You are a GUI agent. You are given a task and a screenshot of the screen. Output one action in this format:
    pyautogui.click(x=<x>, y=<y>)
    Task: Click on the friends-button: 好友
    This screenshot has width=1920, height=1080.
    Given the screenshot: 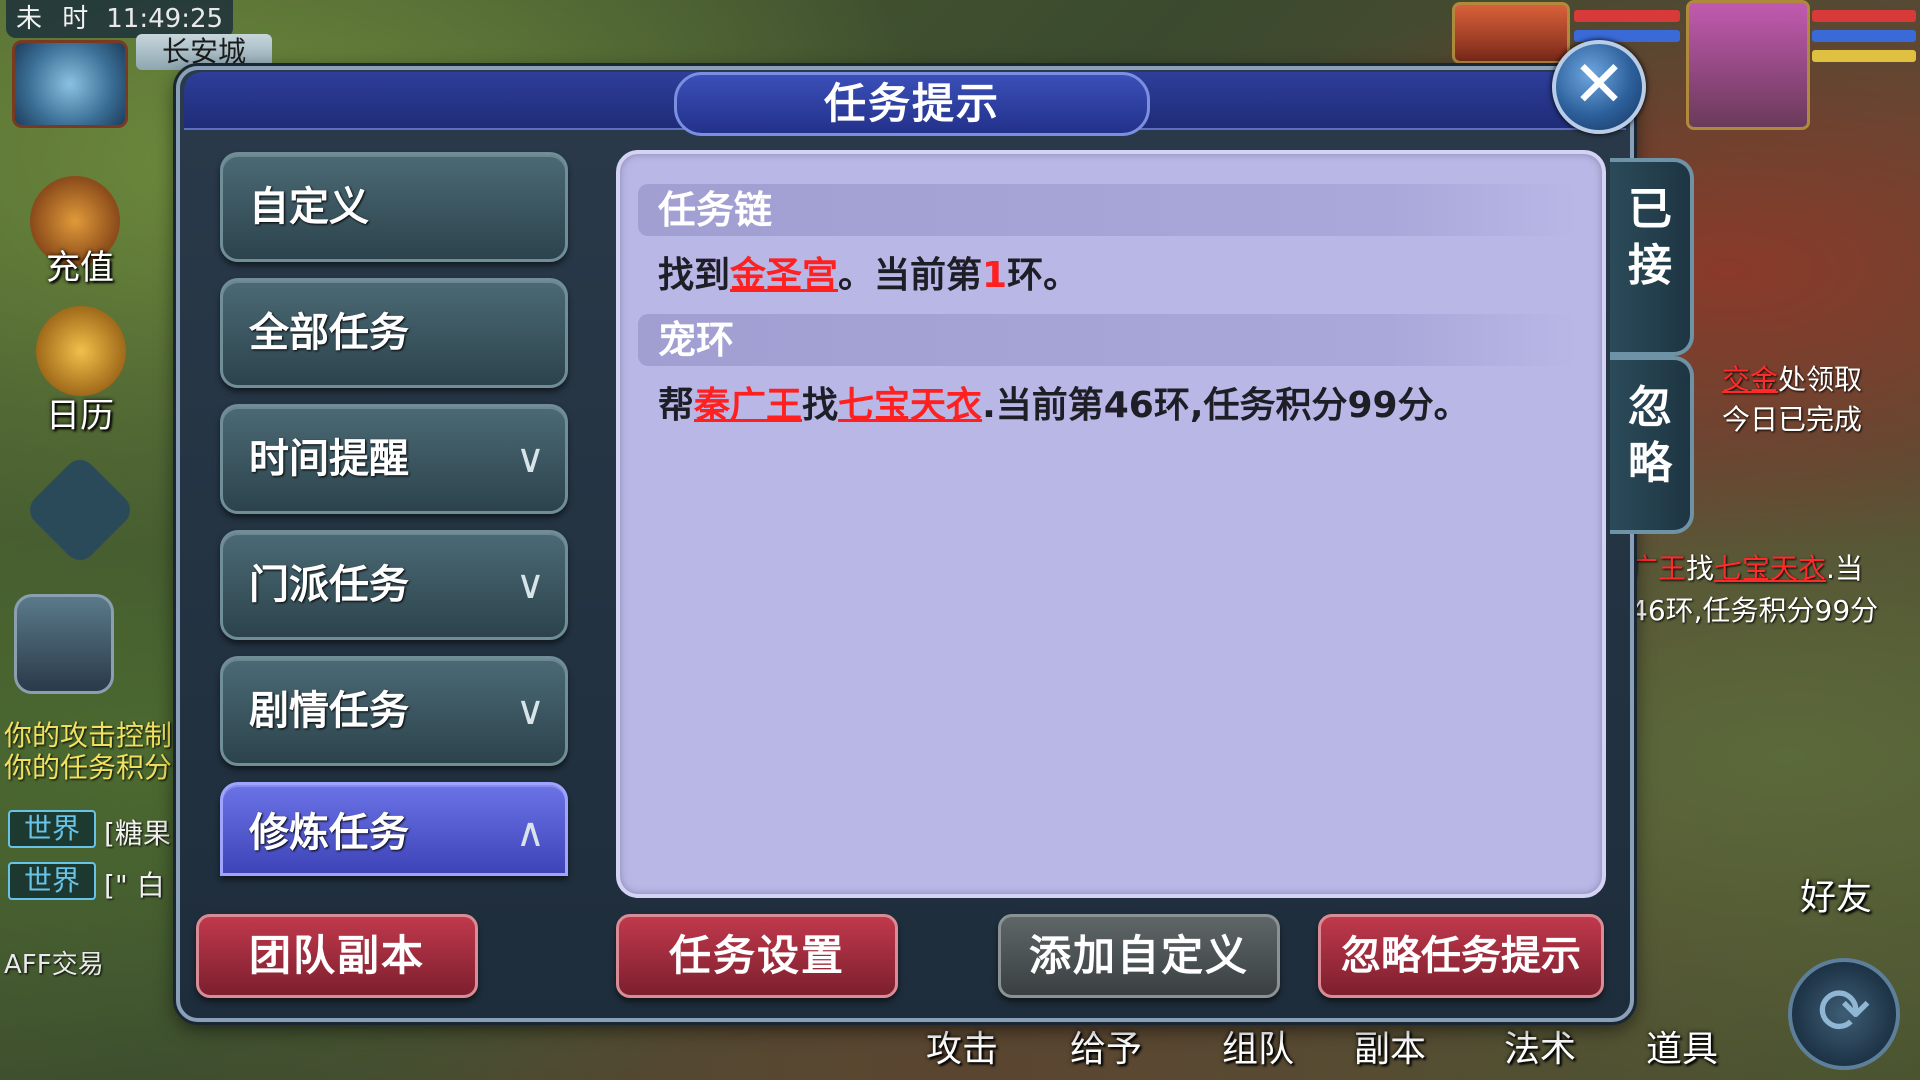 What is the action you would take?
    pyautogui.click(x=1836, y=894)
    